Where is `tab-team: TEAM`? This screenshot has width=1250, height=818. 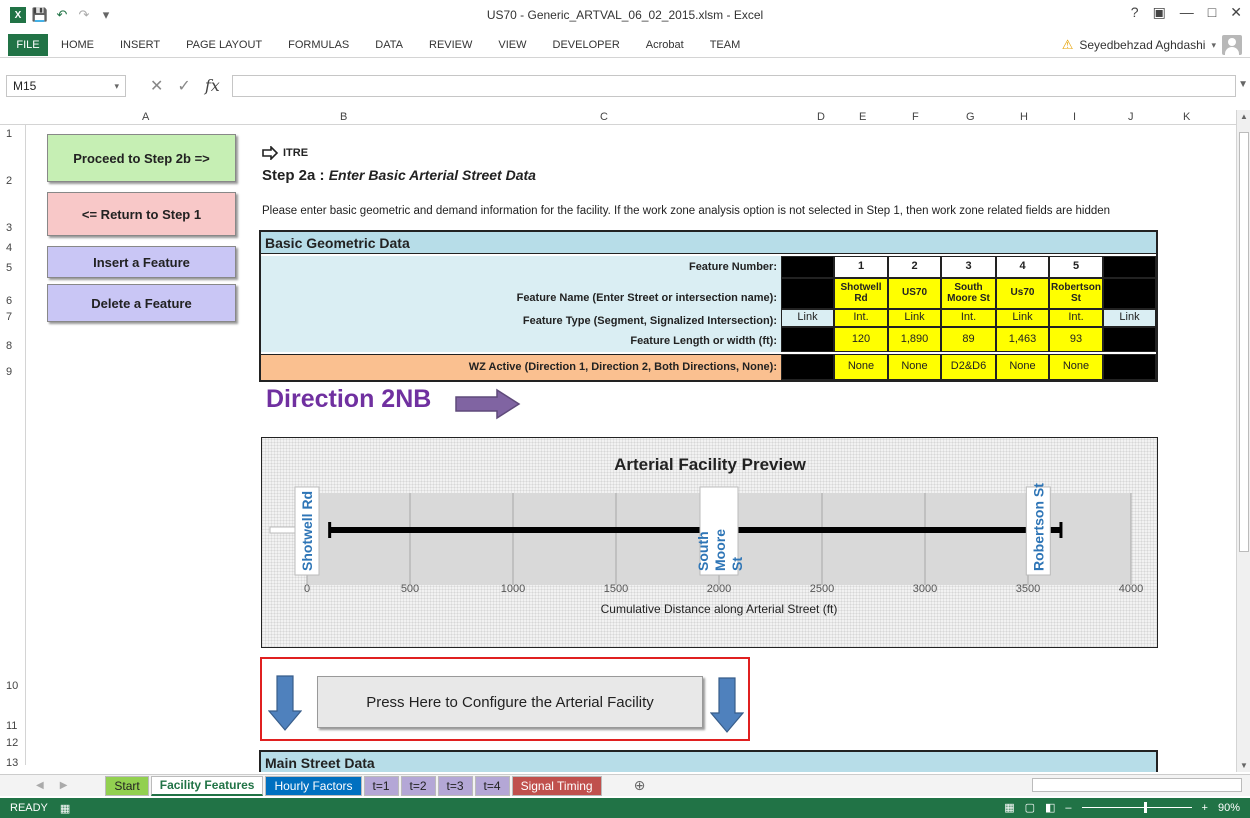 tab-team: TEAM is located at coordinates (725, 45).